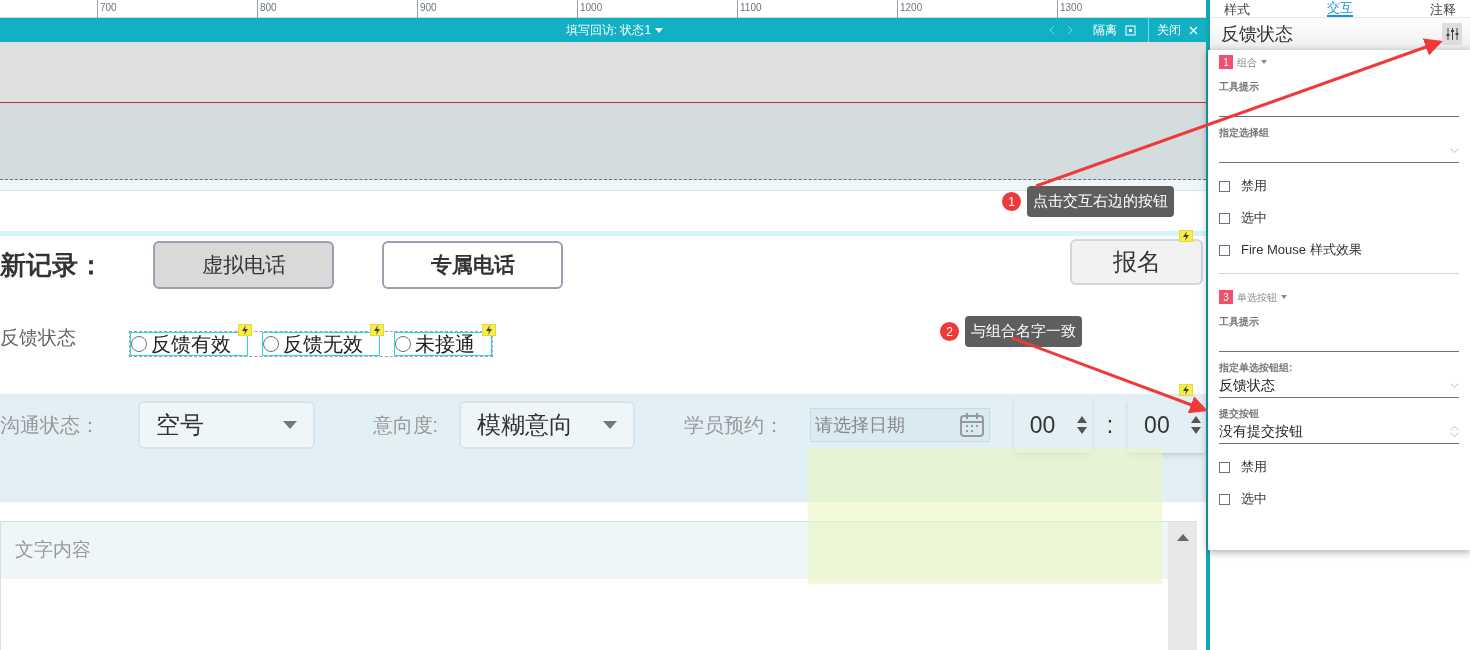 The width and height of the screenshot is (1470, 650). Describe the element at coordinates (1252, 62) in the screenshot. I see `section-toggle: 组合` at that location.